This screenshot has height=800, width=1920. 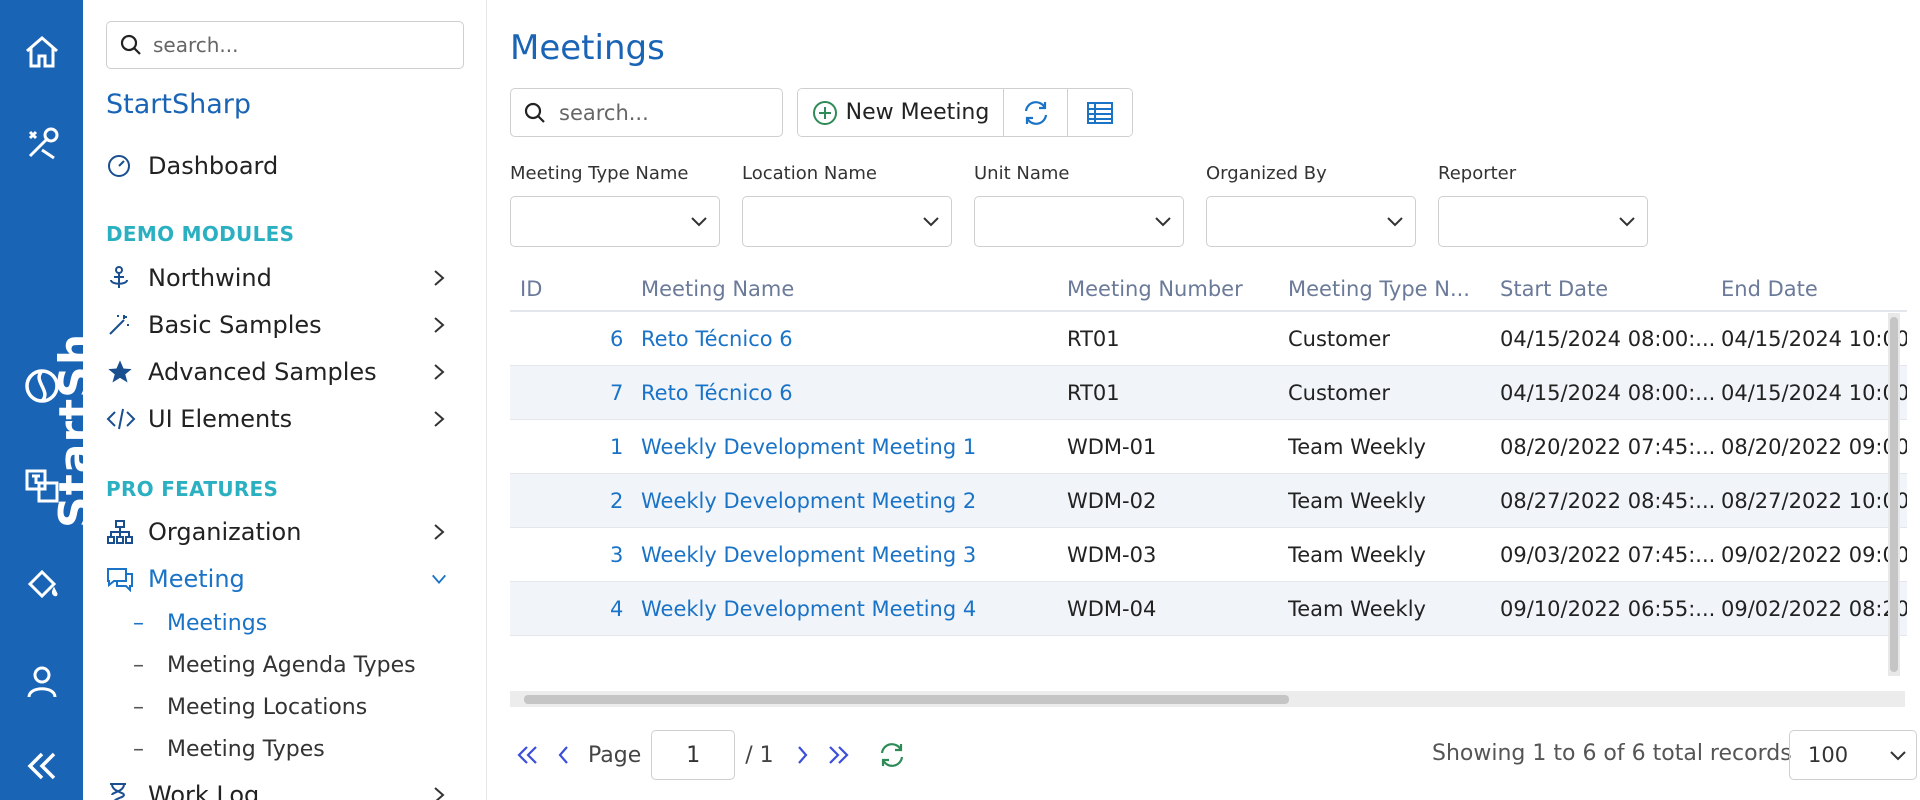 What do you see at coordinates (225, 532) in the screenshot?
I see `sidebar-item-label: Organization` at bounding box center [225, 532].